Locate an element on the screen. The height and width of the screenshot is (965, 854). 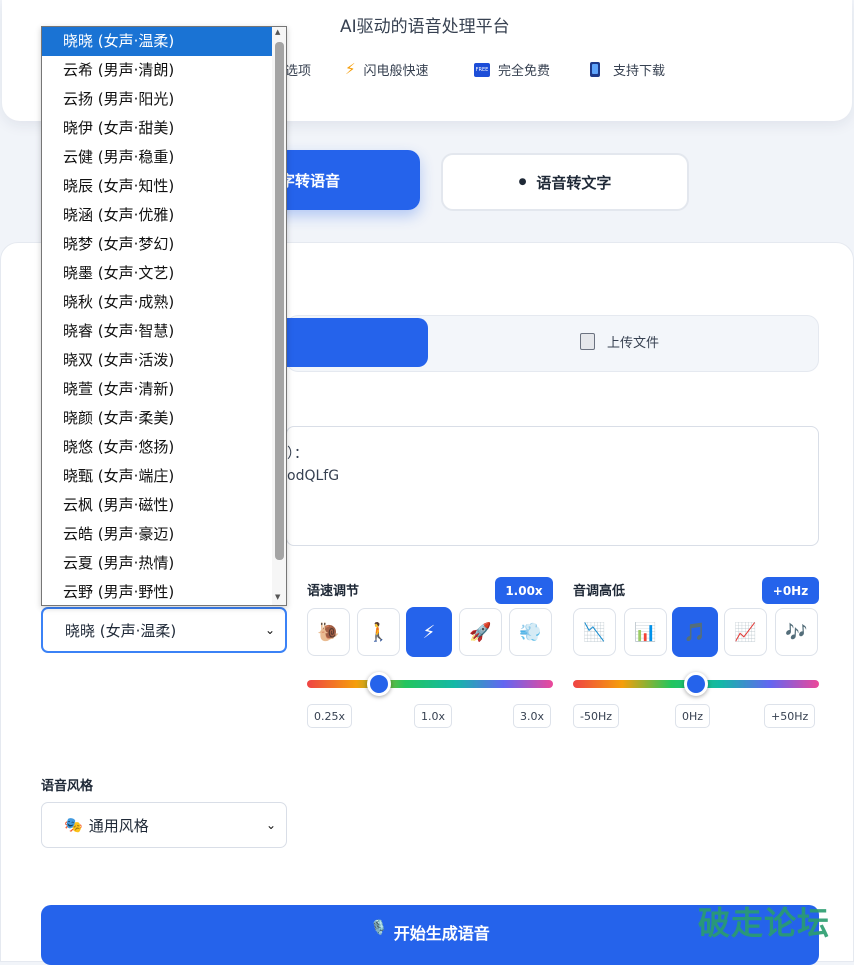
tab-upload-file: 上传文件 is located at coordinates (619, 341).